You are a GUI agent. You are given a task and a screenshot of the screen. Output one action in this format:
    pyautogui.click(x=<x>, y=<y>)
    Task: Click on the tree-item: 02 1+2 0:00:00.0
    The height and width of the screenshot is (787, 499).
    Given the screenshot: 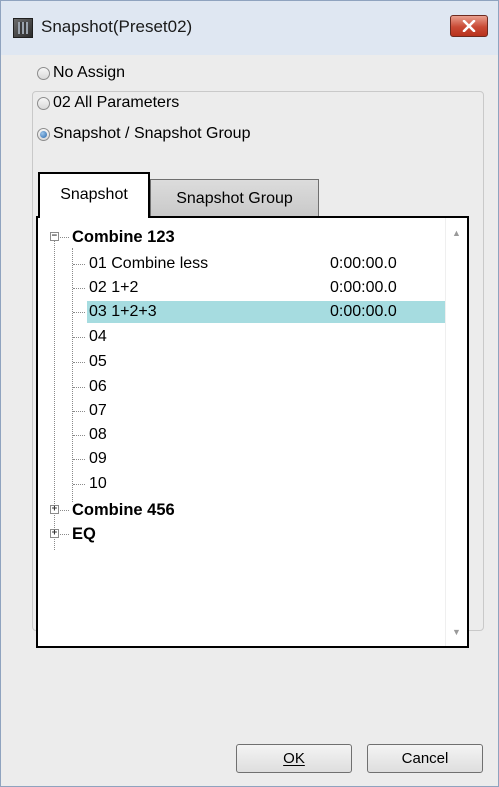 What is the action you would take?
    pyautogui.click(x=241, y=288)
    